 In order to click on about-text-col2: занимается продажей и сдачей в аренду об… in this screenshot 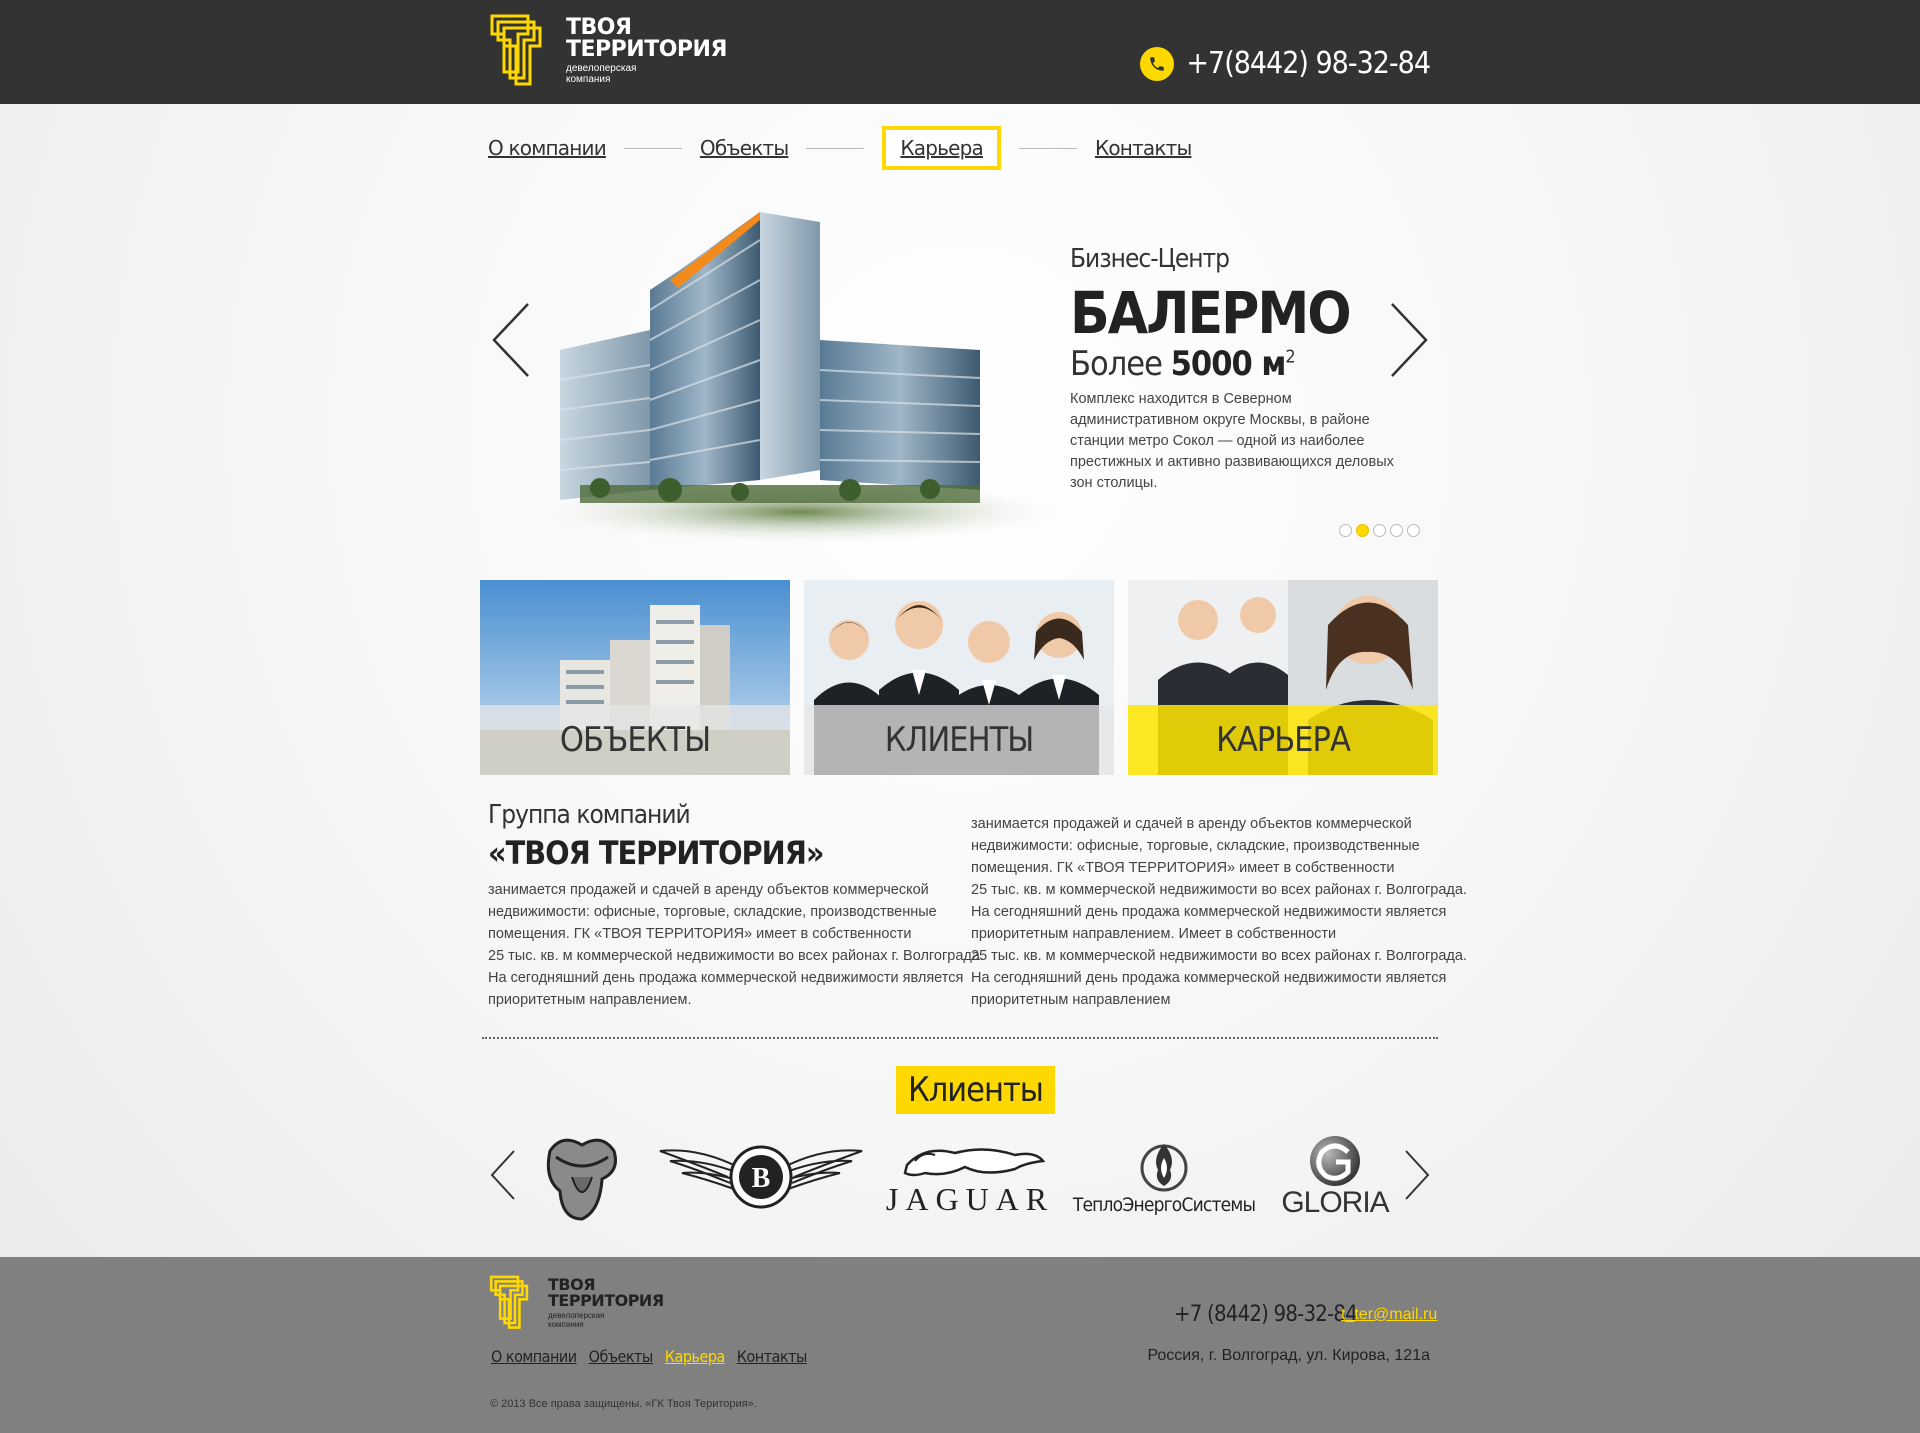, I will do `click(1219, 912)`.